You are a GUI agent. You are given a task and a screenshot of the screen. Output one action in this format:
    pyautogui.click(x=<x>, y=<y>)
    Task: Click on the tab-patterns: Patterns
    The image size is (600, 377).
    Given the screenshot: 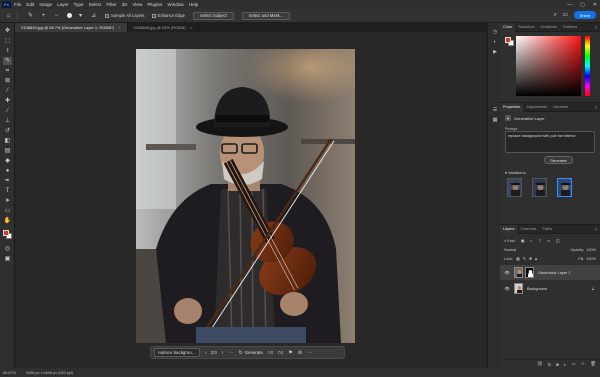 What is the action you would take?
    pyautogui.click(x=570, y=27)
    